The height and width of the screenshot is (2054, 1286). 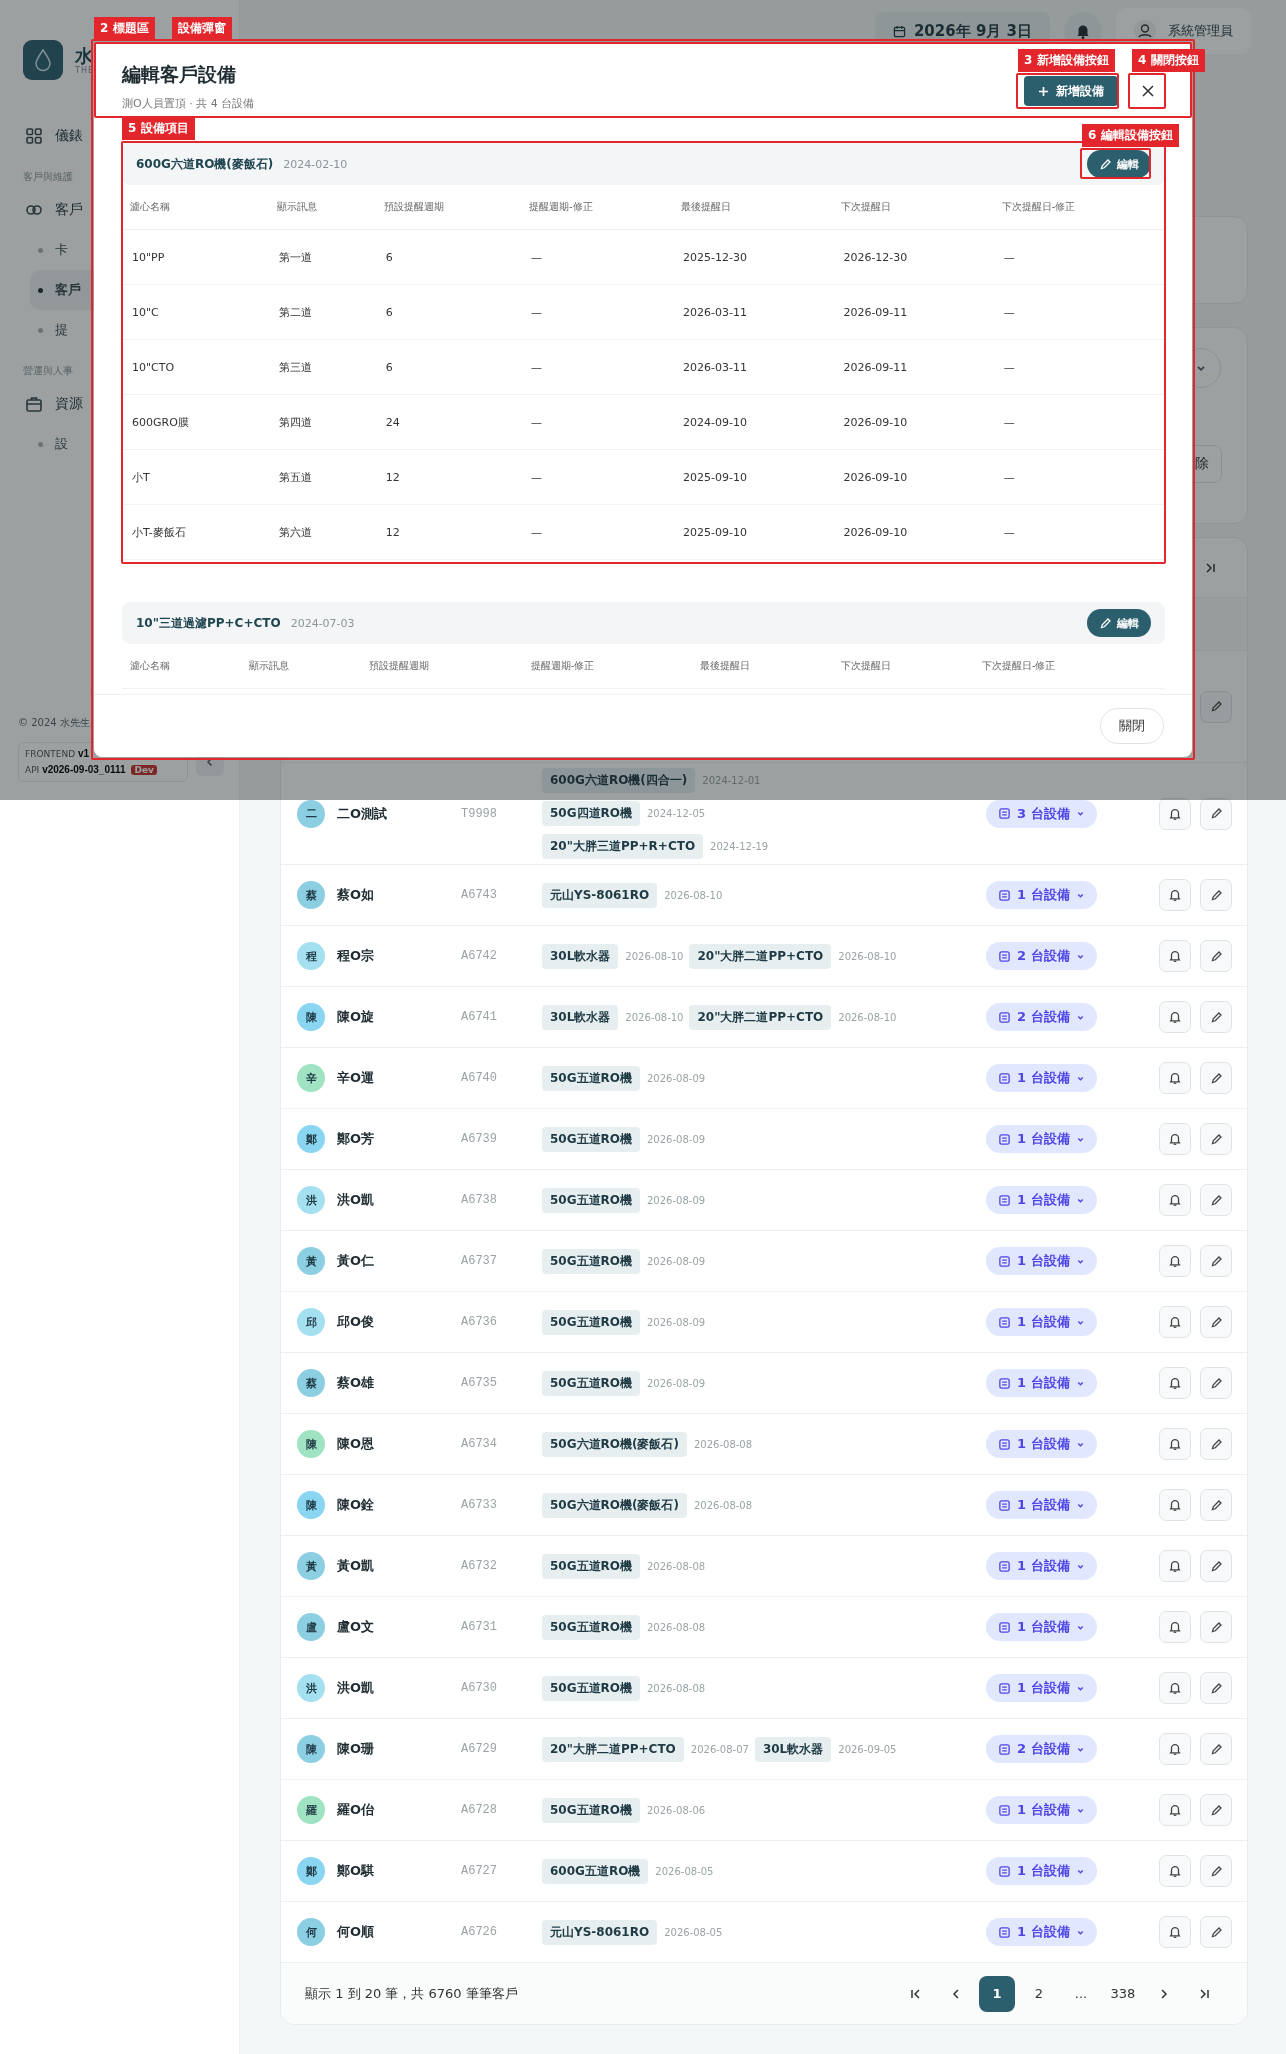 What do you see at coordinates (479, 1871) in the screenshot?
I see `customer-code: A6727` at bounding box center [479, 1871].